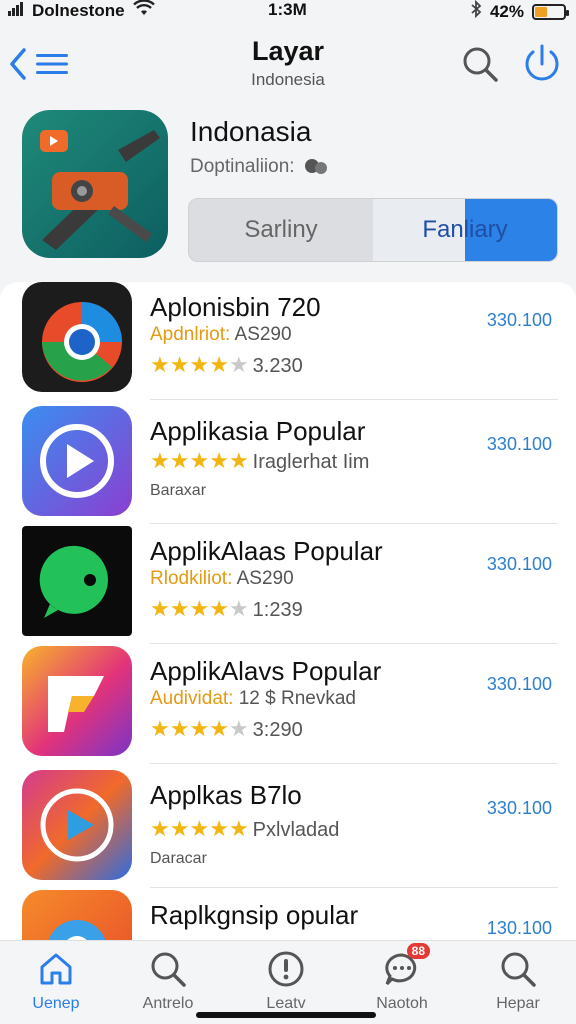 The width and height of the screenshot is (576, 1024). I want to click on battery-icon, so click(550, 11).